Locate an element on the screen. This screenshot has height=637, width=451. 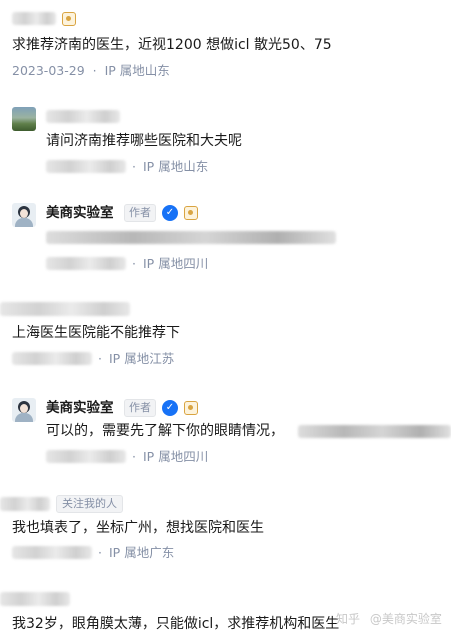
watermark-brand: 知乎 is located at coordinates (348, 619).